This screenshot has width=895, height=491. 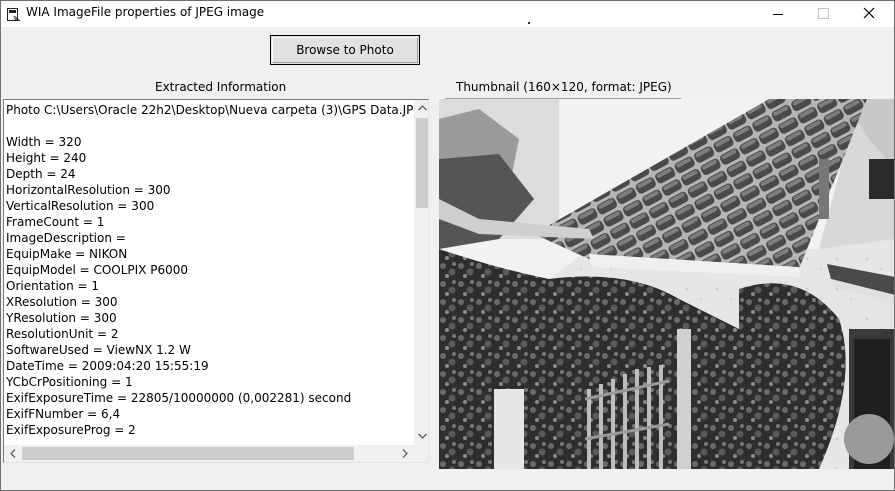 I want to click on info-line: Depth = 24, so click(x=41, y=174).